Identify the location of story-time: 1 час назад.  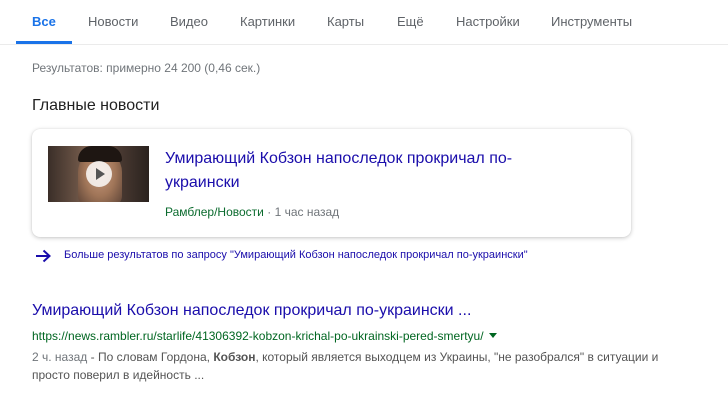
(307, 212).